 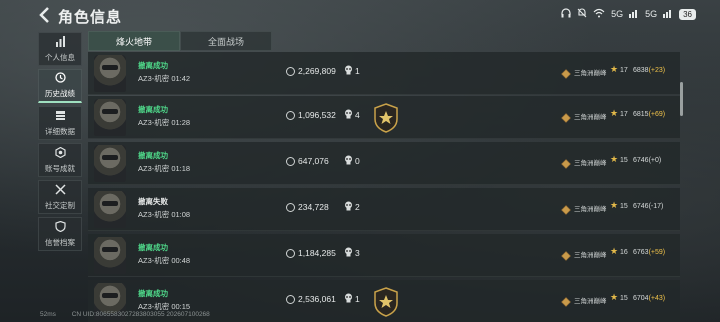 What do you see at coordinates (681, 99) in the screenshot?
I see `scrollbar` at bounding box center [681, 99].